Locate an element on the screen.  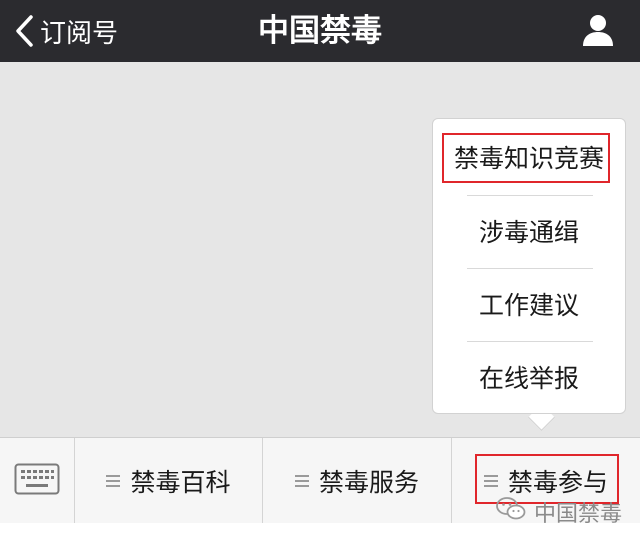
navbar: 订阅号 中国禁毒 is located at coordinates (320, 31).